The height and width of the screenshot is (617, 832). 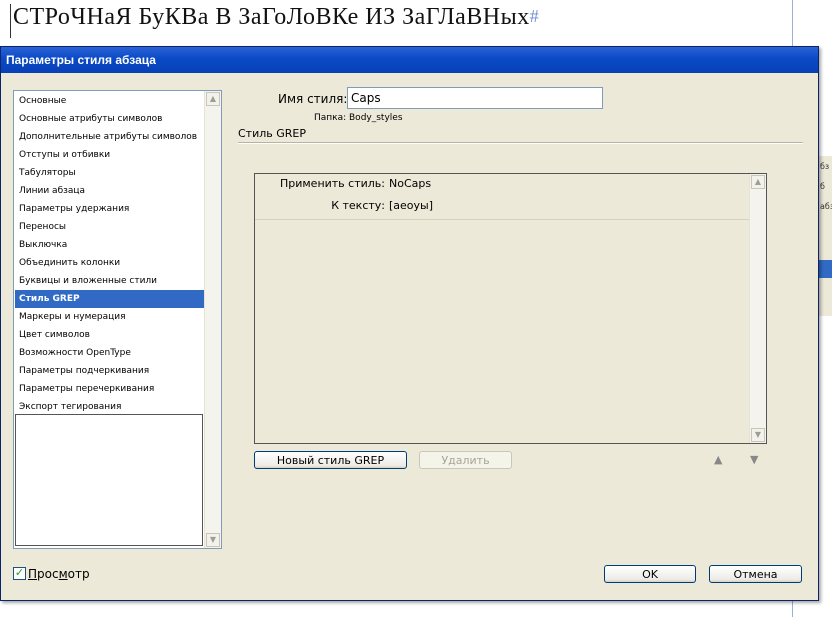 What do you see at coordinates (109, 389) in the screenshot?
I see `category-item: Параметры перечеркивания` at bounding box center [109, 389].